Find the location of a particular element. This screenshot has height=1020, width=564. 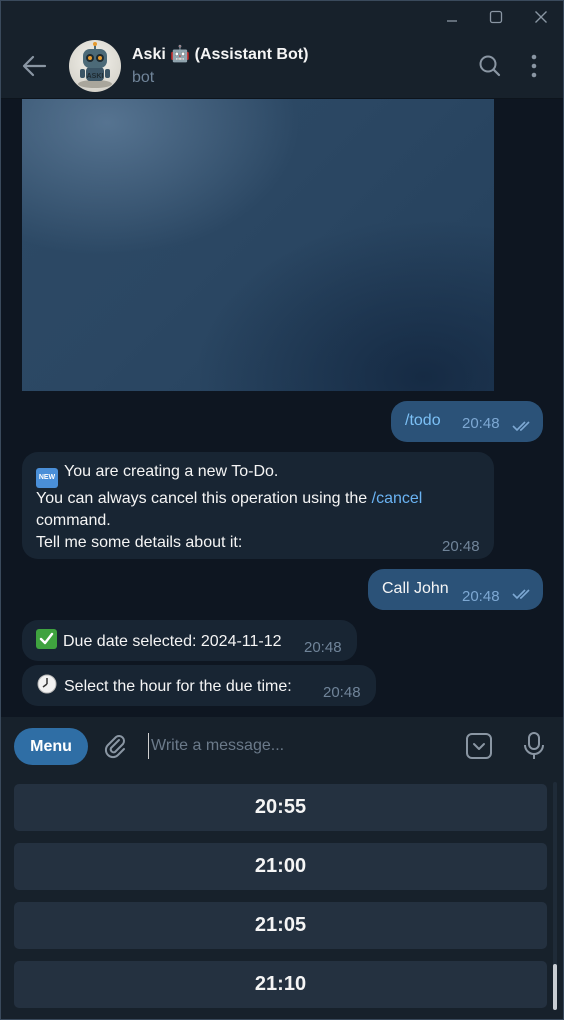

more-vertical-icon is located at coordinates (534, 66).